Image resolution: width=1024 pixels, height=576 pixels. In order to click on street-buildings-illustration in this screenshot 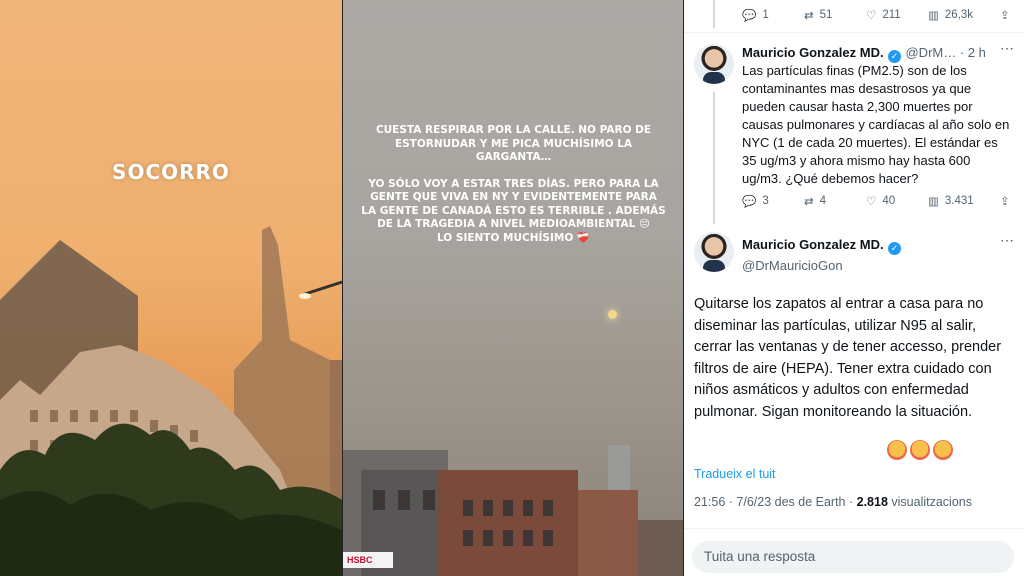, I will do `click(513, 510)`.